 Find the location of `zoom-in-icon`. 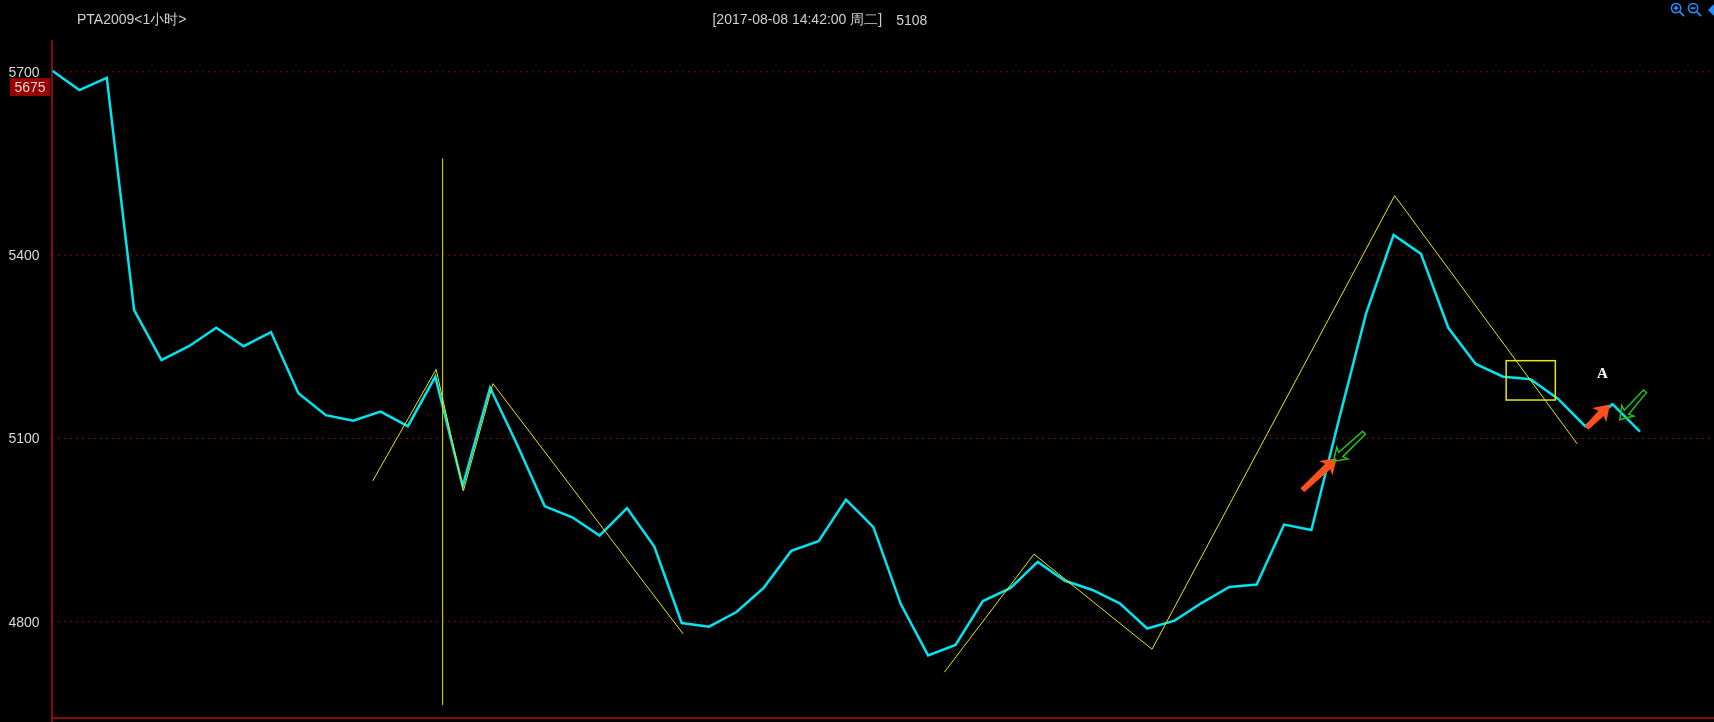

zoom-in-icon is located at coordinates (1677, 9).